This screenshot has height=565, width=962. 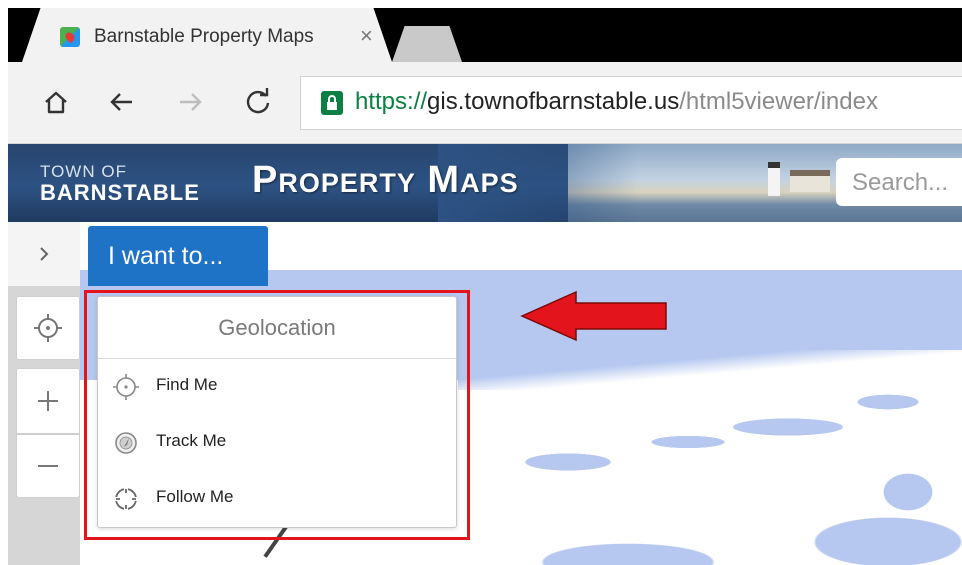 I want to click on browser-tab: Barnstable Property Maps ×, so click(x=207, y=35).